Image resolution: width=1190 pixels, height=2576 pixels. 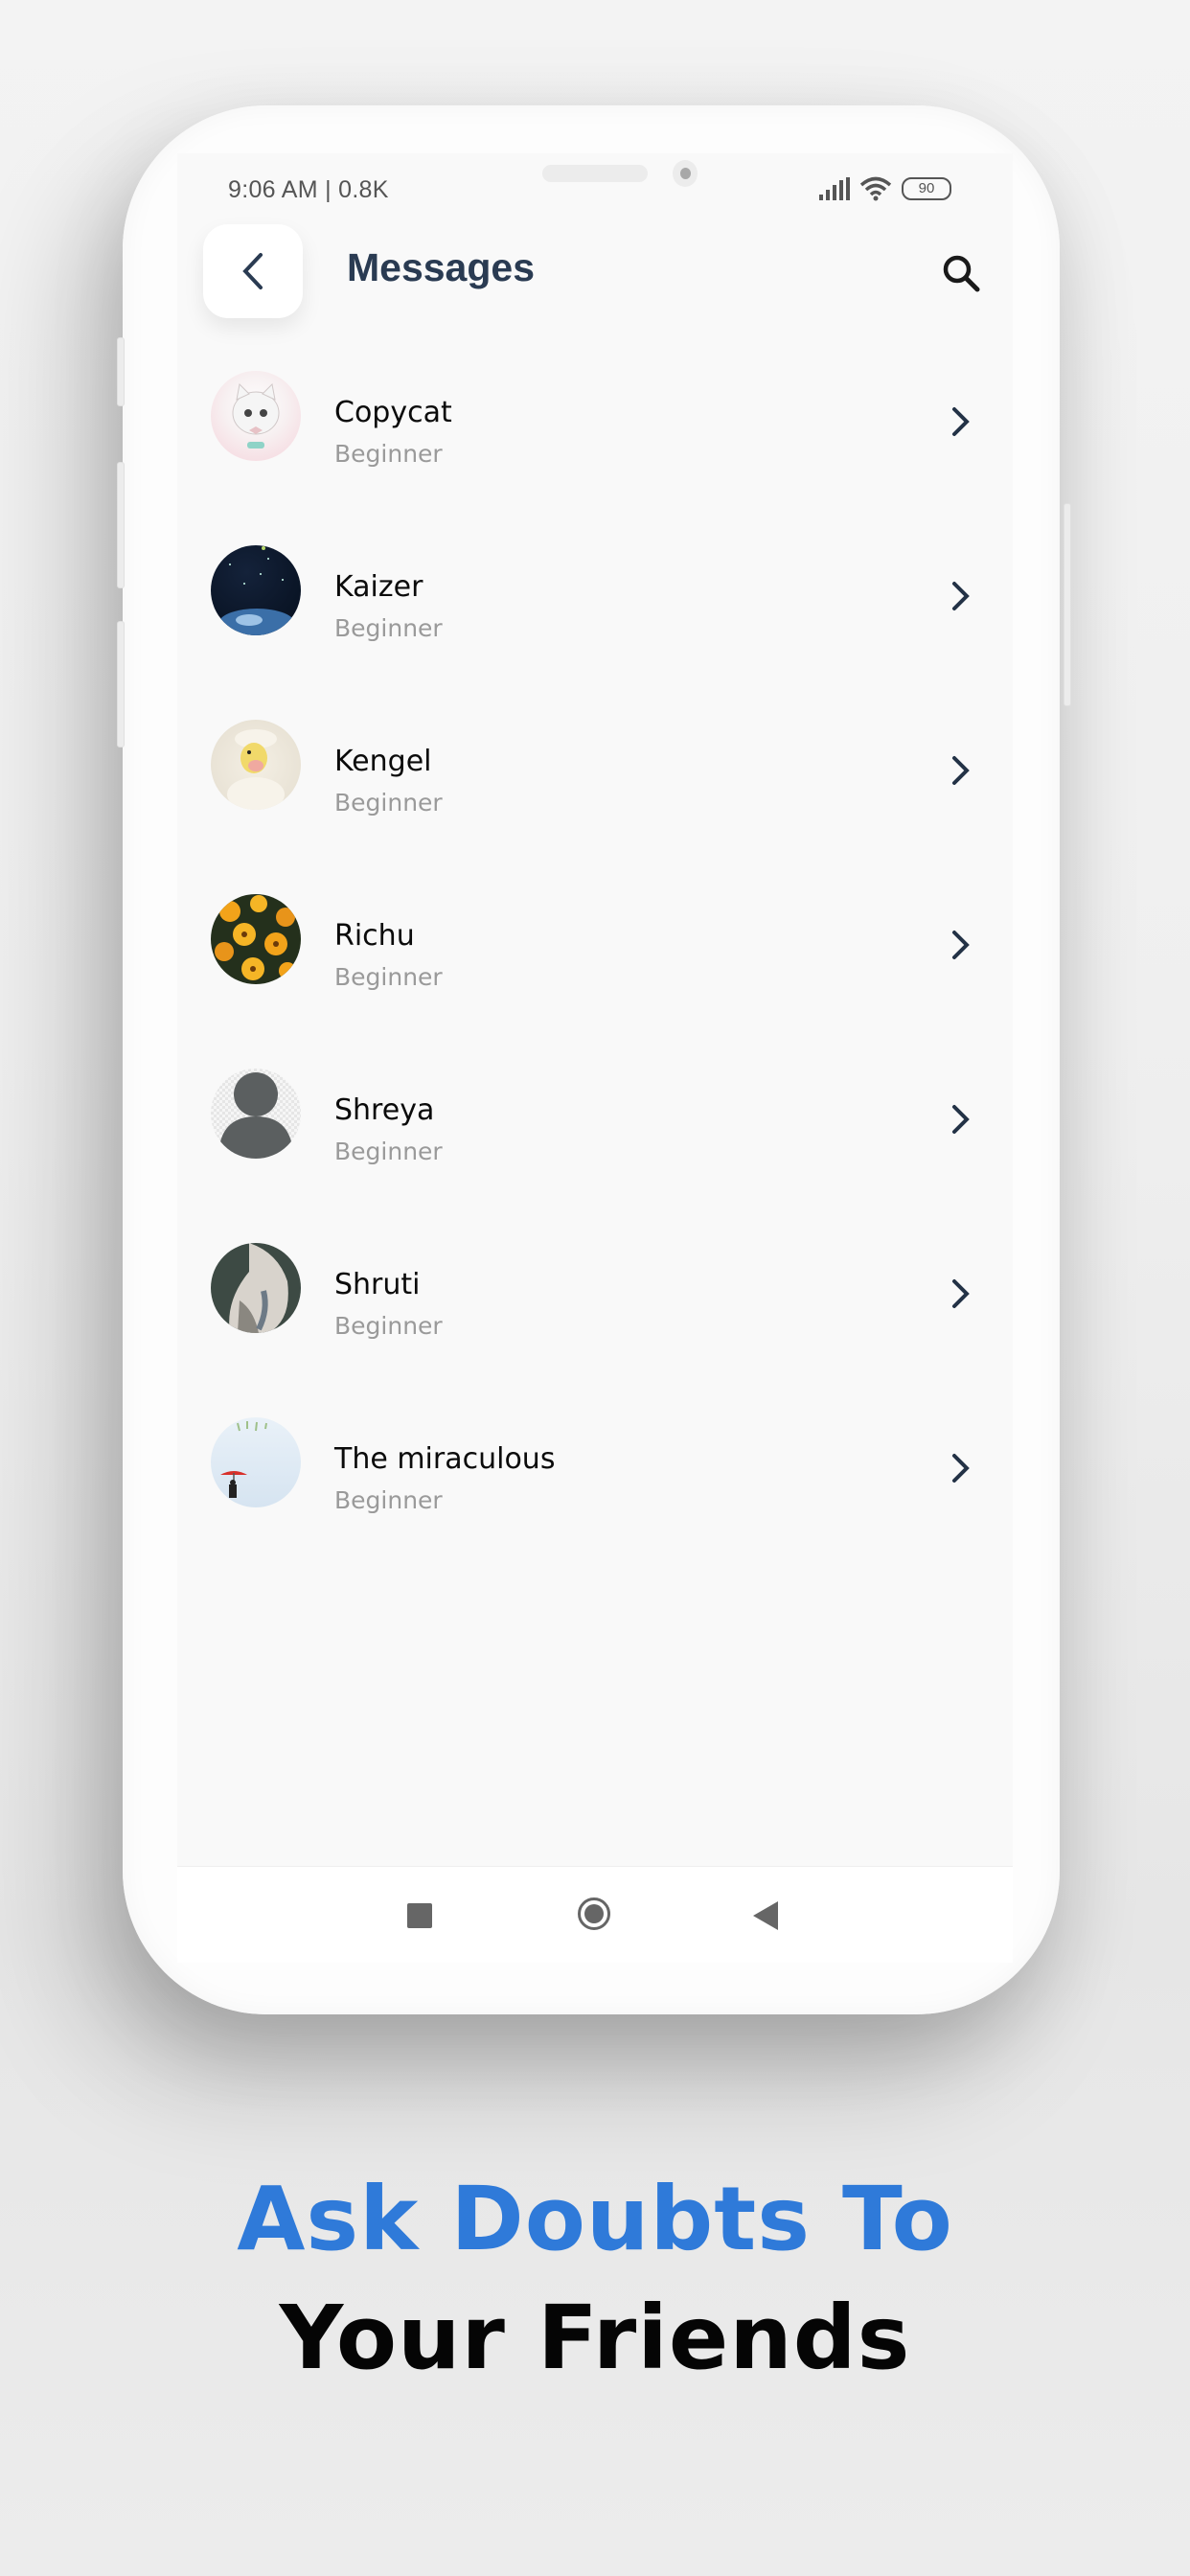 What do you see at coordinates (595, 1131) in the screenshot?
I see `contact-row: Shreya Beginner` at bounding box center [595, 1131].